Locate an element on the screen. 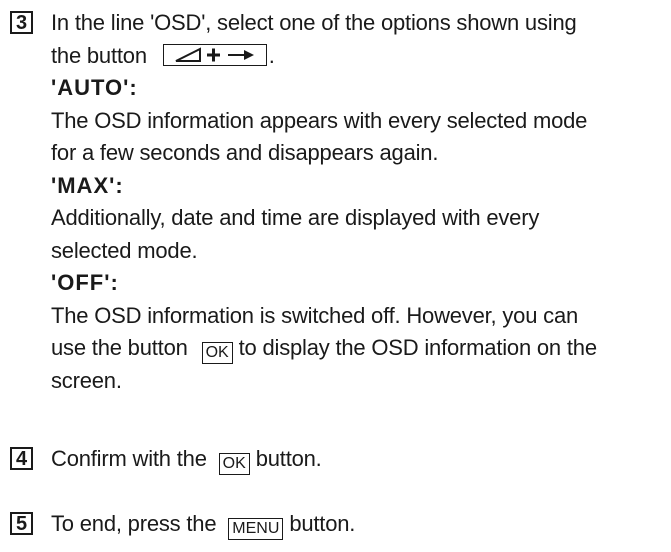 The image size is (671, 552). option-off-description: screen. is located at coordinates (86, 380).